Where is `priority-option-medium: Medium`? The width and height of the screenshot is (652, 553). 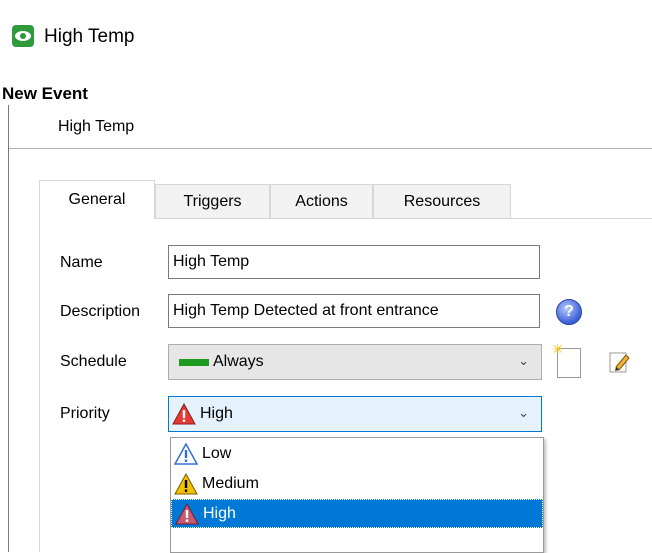
priority-option-medium: Medium is located at coordinates (357, 483).